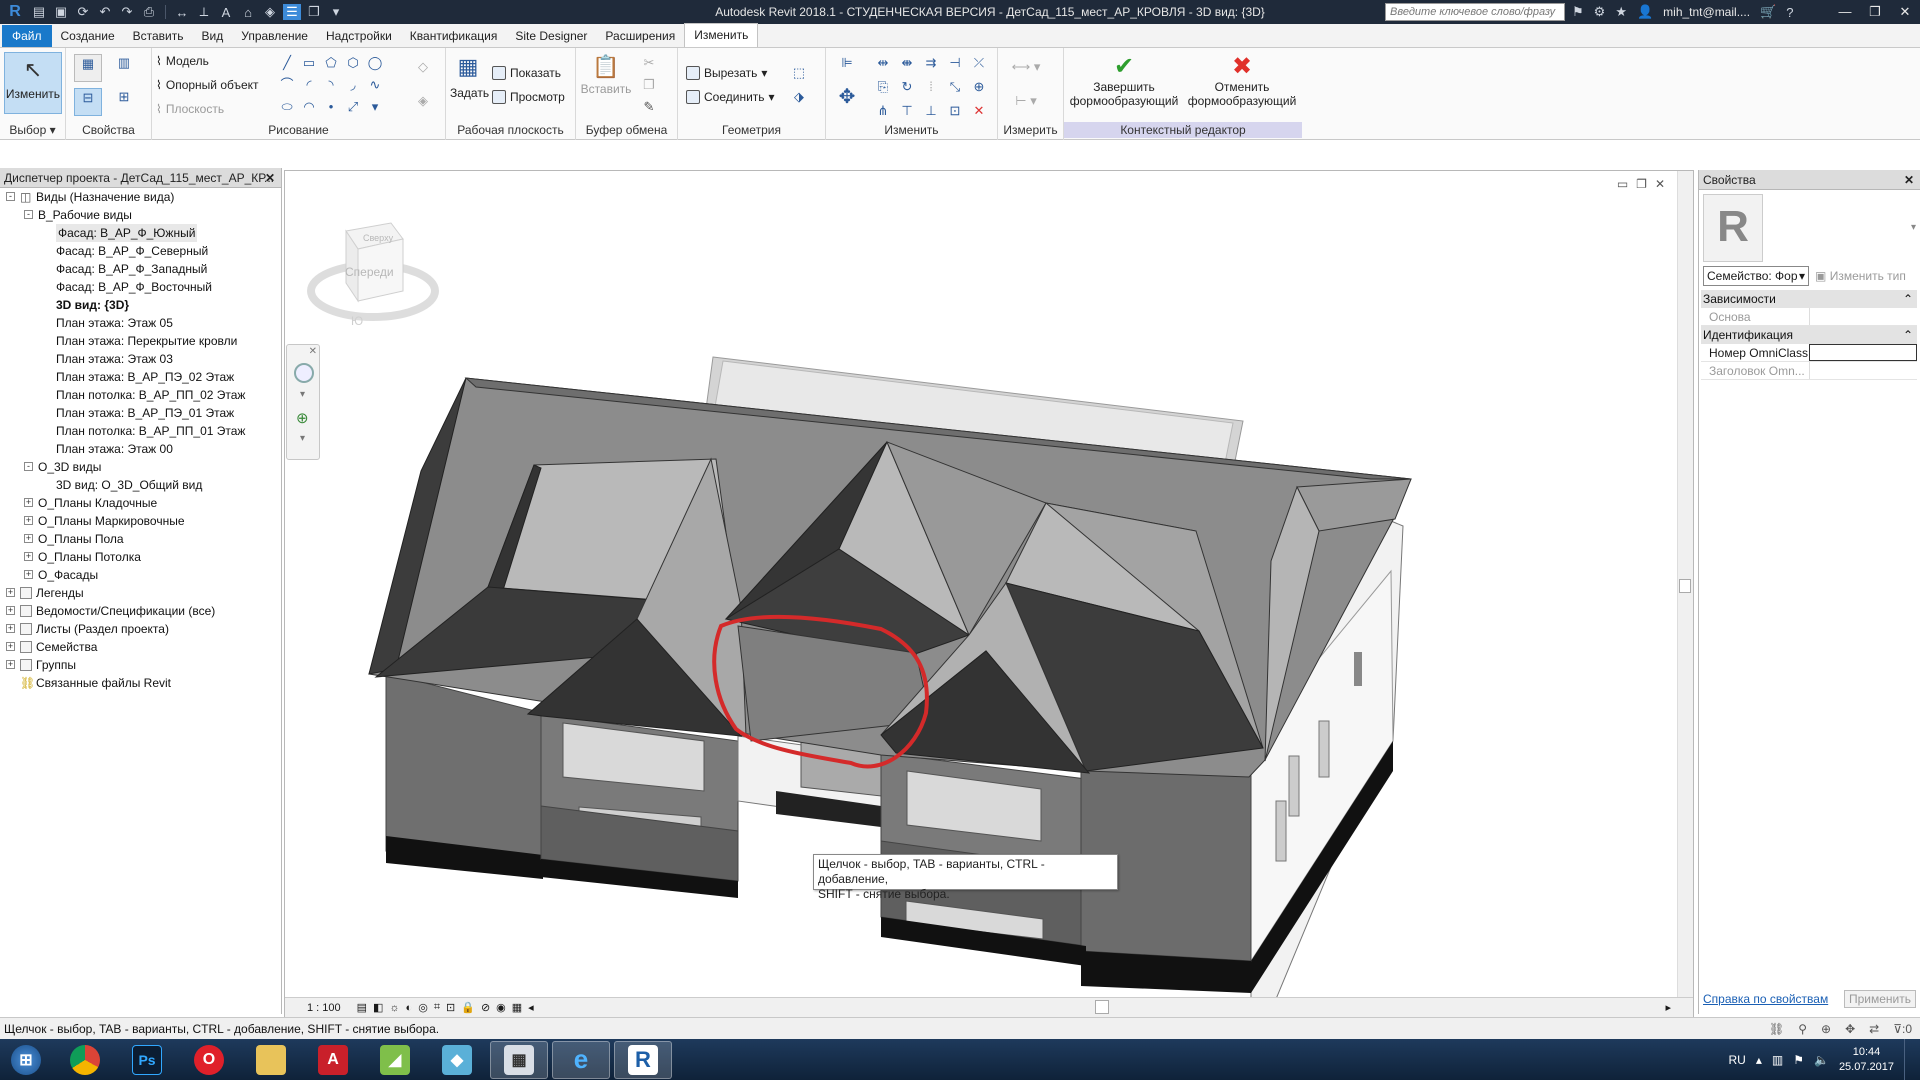 This screenshot has width=1920, height=1080. Describe the element at coordinates (32, 130) in the screenshot. I see `select-dropdown: Выбор ▾` at that location.